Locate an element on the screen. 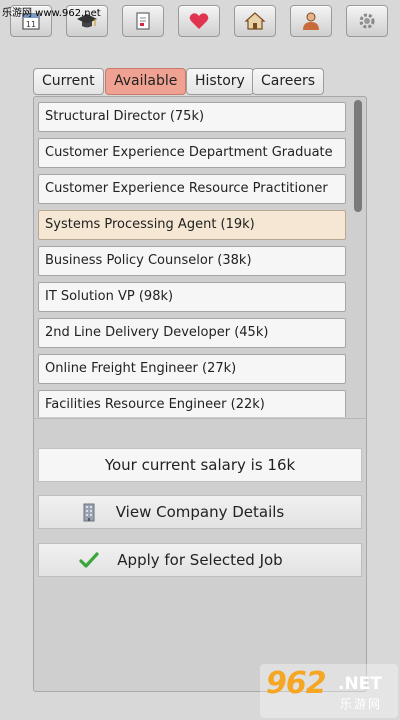 The height and width of the screenshot is (720, 400). apply-job-label: Apply for Selected Job is located at coordinates (200, 560).